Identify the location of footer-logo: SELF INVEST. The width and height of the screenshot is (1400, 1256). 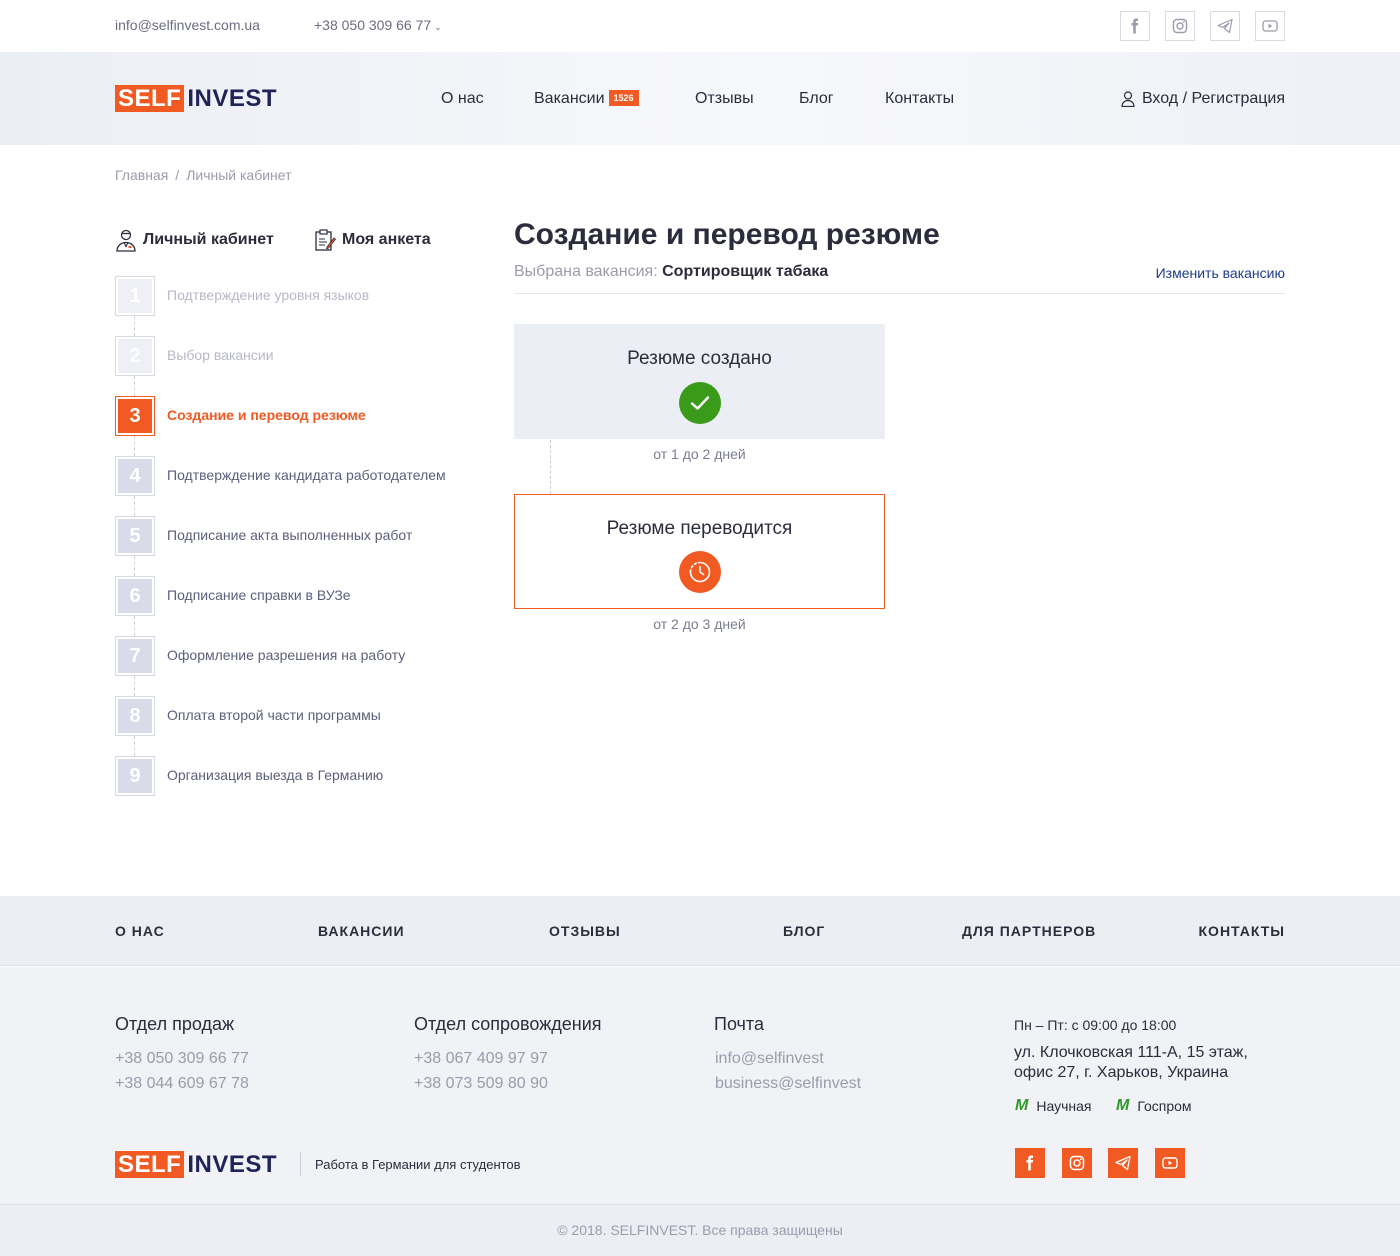
(196, 1164).